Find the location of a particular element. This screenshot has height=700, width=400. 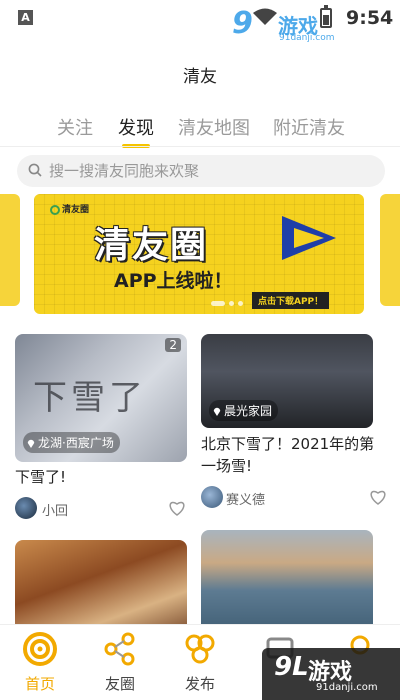

tab-discover: 发现 is located at coordinates (136, 127).